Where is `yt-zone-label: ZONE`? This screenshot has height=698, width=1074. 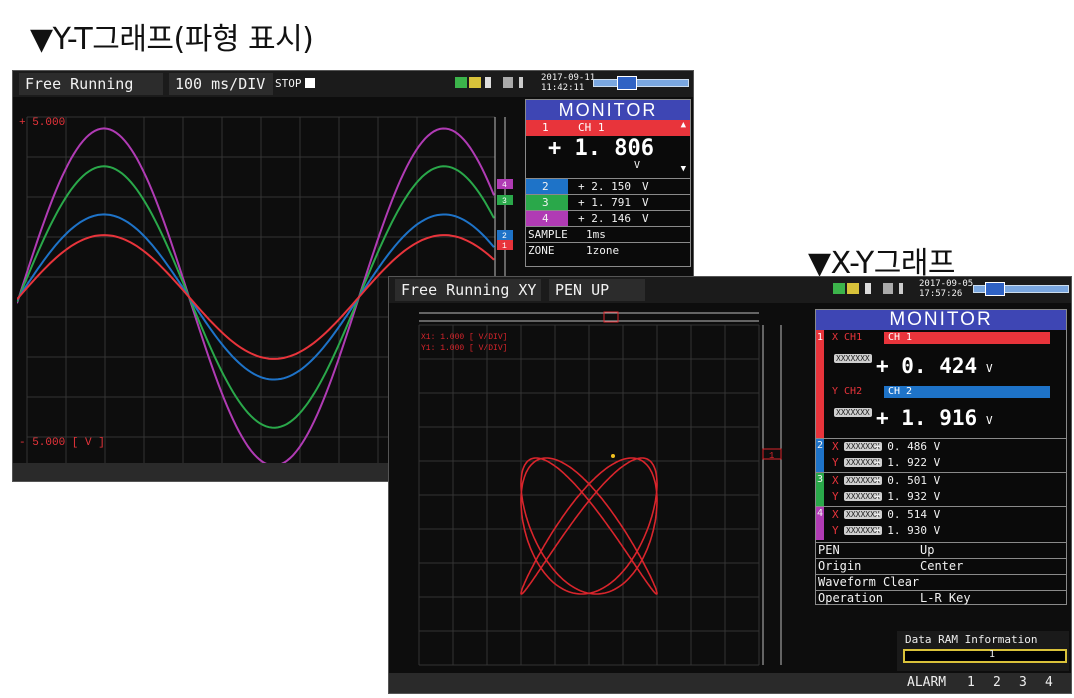
yt-zone-label: ZONE is located at coordinates (541, 250).